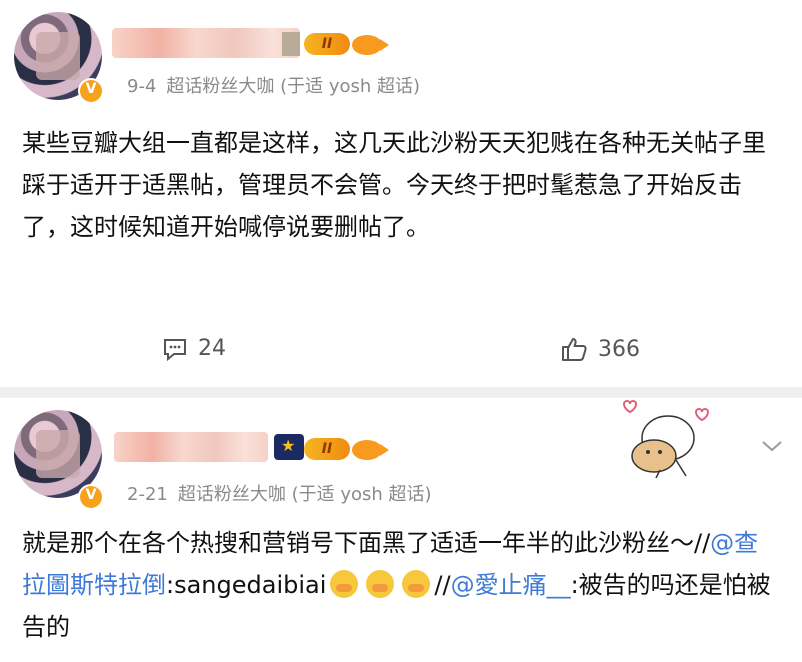 Image resolution: width=802 pixels, height=662 pixels. Describe the element at coordinates (666, 439) in the screenshot. I see `sticker-image` at that location.